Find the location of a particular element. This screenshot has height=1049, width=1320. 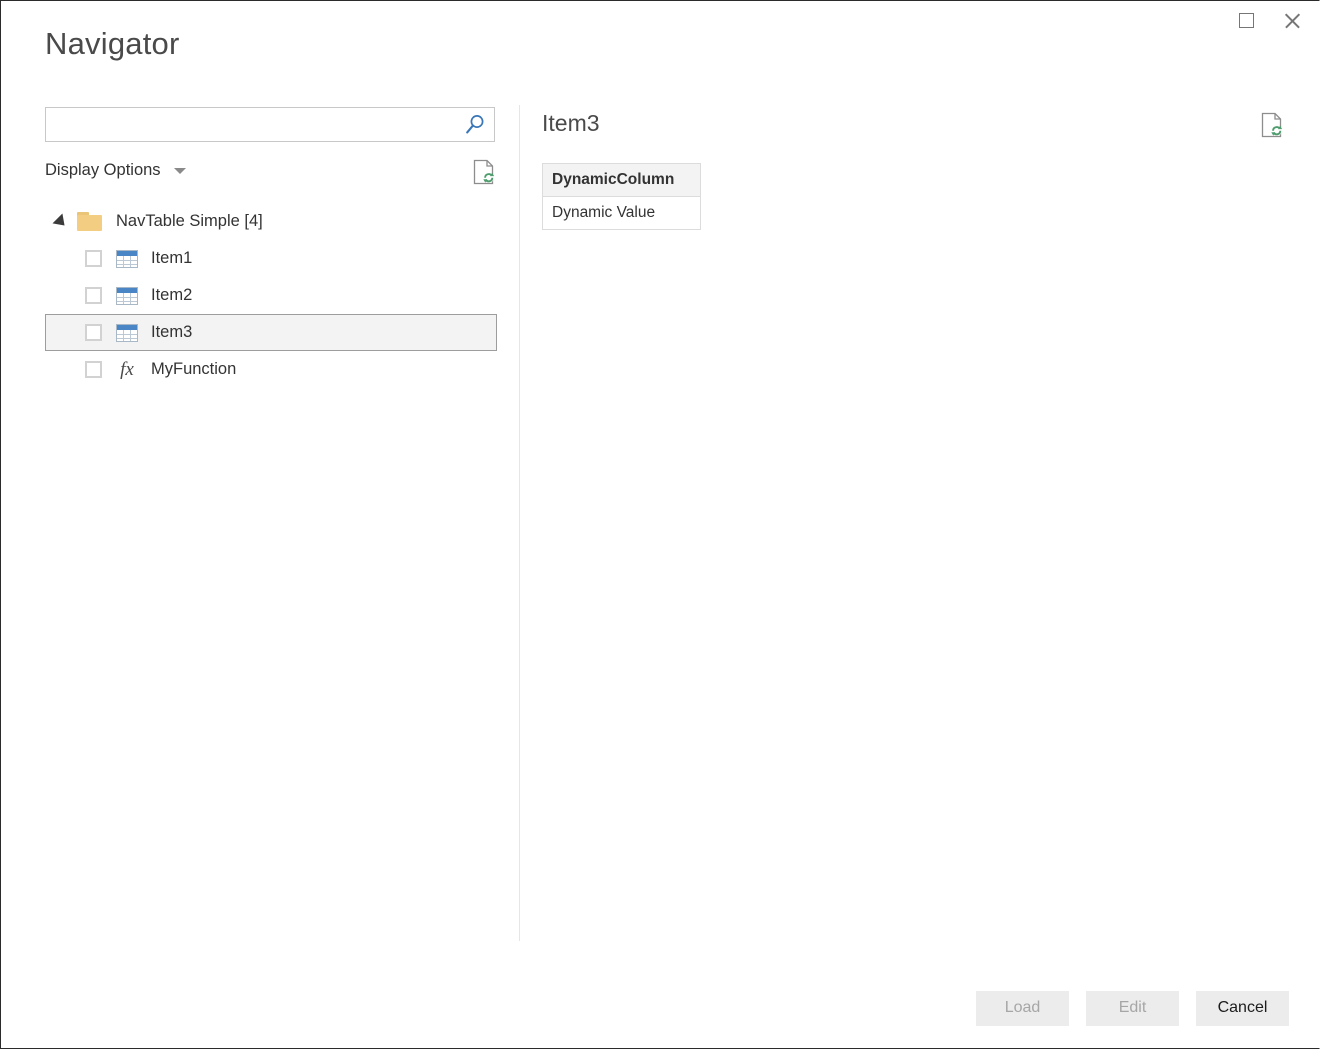

preview-table-header-row: DynamicColumn is located at coordinates (621, 180).